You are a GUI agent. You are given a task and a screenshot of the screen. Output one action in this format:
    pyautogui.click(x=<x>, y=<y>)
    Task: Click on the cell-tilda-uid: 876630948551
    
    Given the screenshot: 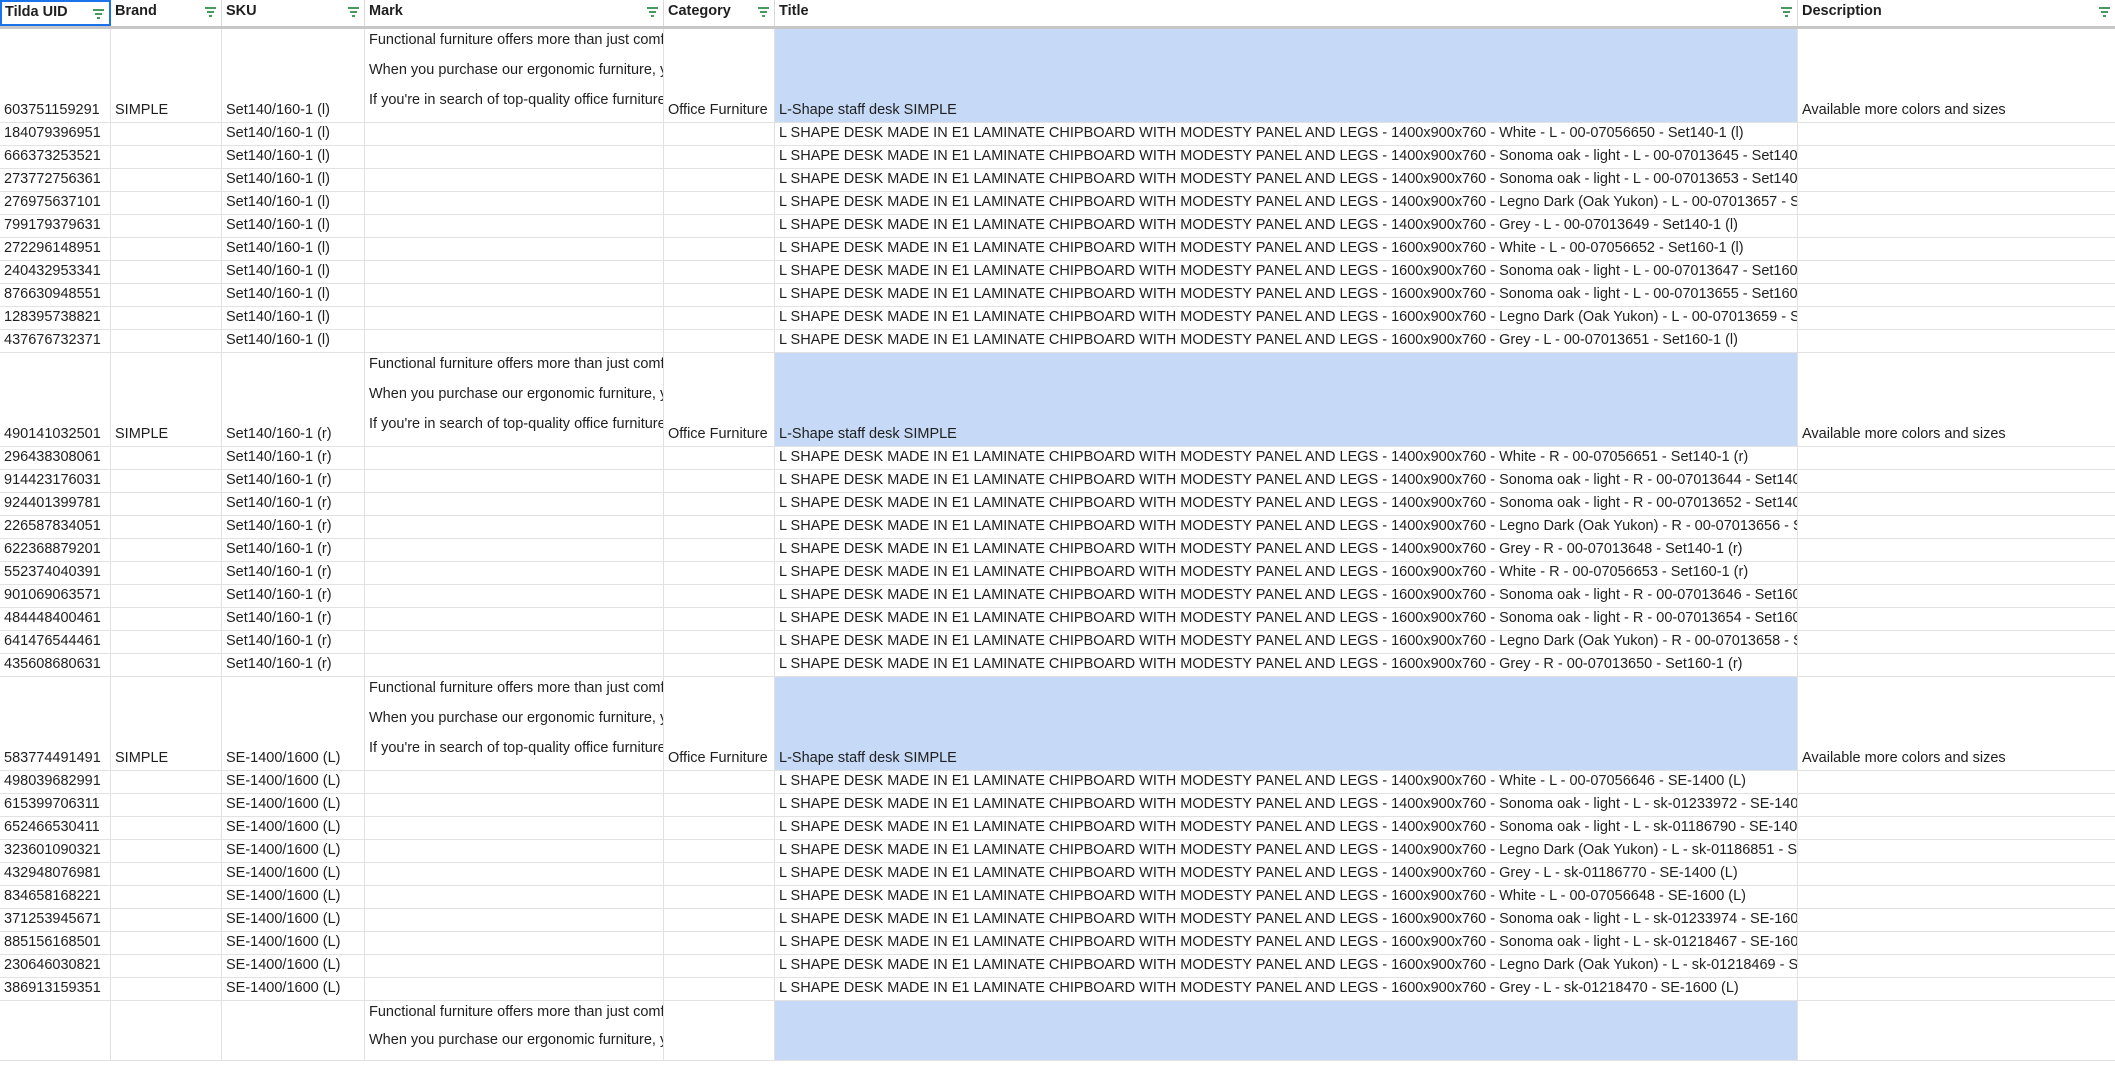 What is the action you would take?
    pyautogui.click(x=55, y=295)
    